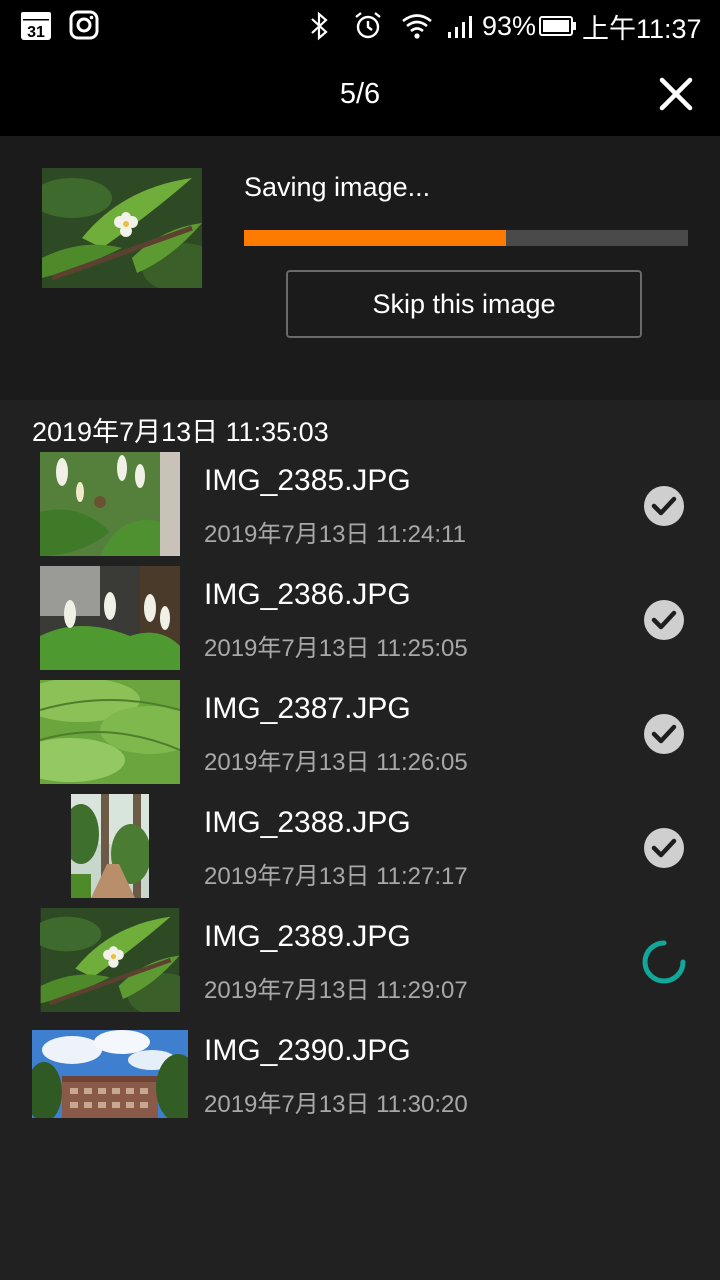 This screenshot has width=720, height=1280. Describe the element at coordinates (642, 28) in the screenshot. I see `status-time: 上午11:37` at that location.